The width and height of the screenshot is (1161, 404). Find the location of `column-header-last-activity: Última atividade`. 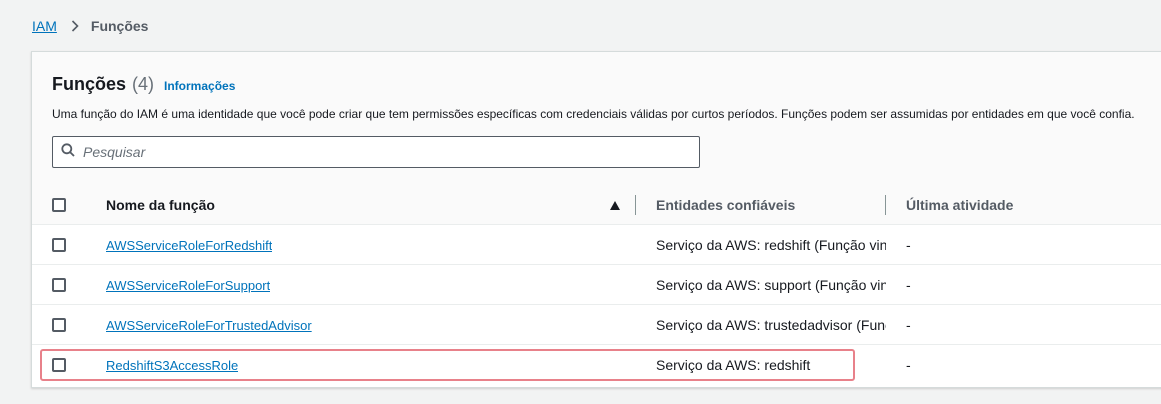

column-header-last-activity: Última atividade is located at coordinates (959, 205).